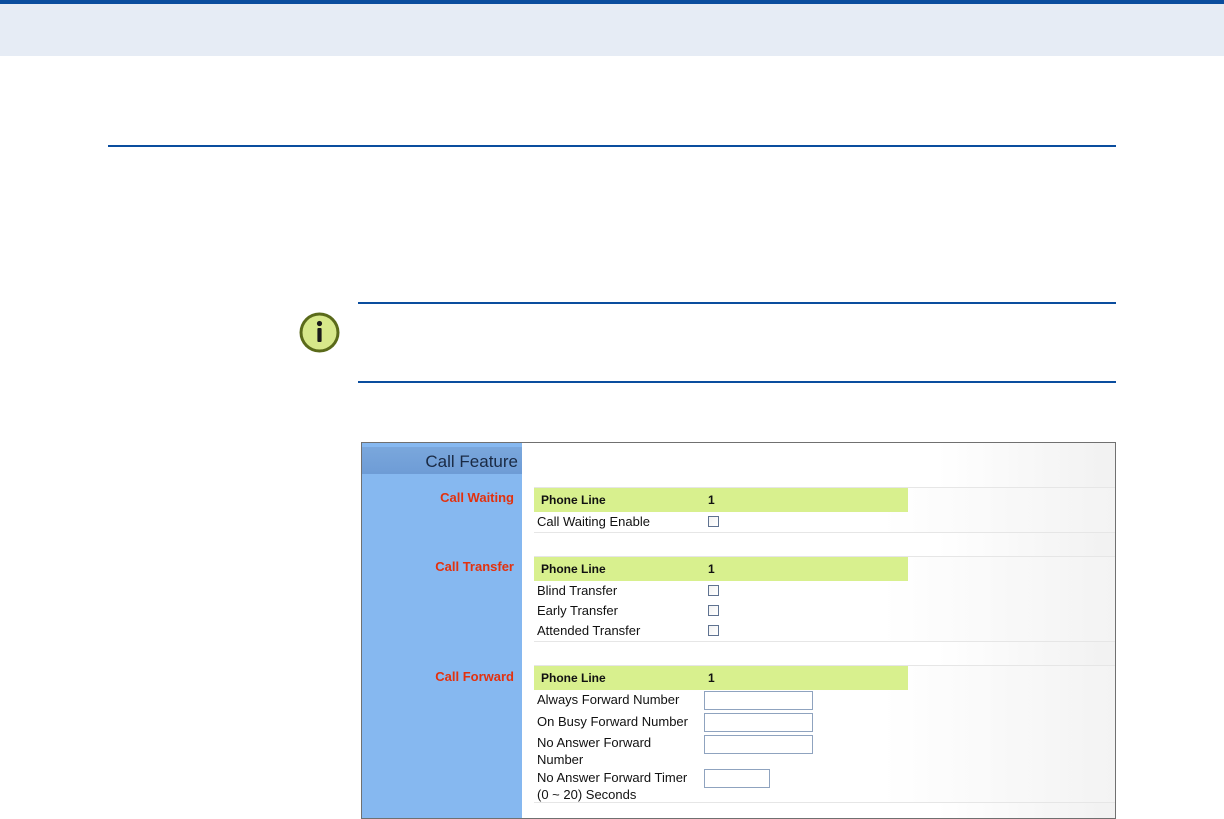 The width and height of the screenshot is (1224, 819). What do you see at coordinates (758, 722) in the screenshot?
I see `busy-forward-input` at bounding box center [758, 722].